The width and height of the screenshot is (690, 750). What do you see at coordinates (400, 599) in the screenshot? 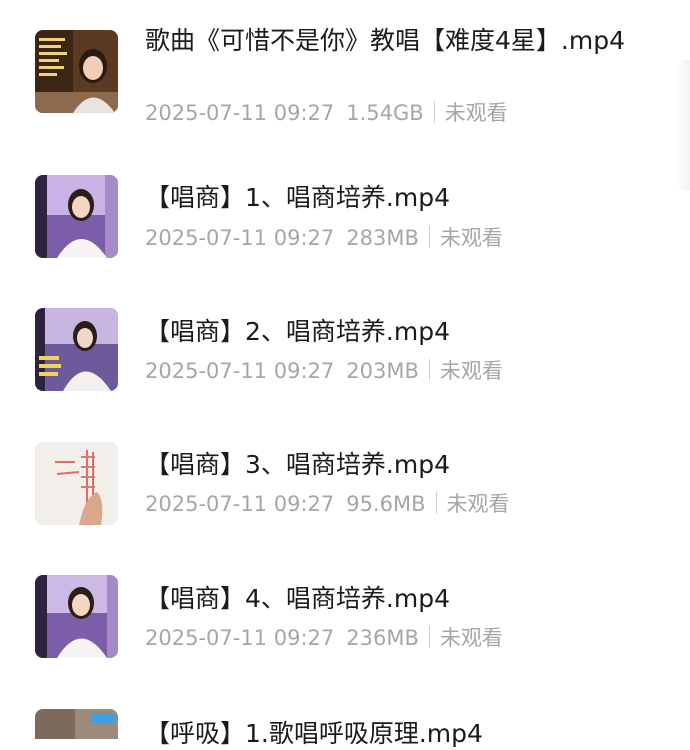
I see `file-title: 【唱商】4、唱商培养.mp4` at bounding box center [400, 599].